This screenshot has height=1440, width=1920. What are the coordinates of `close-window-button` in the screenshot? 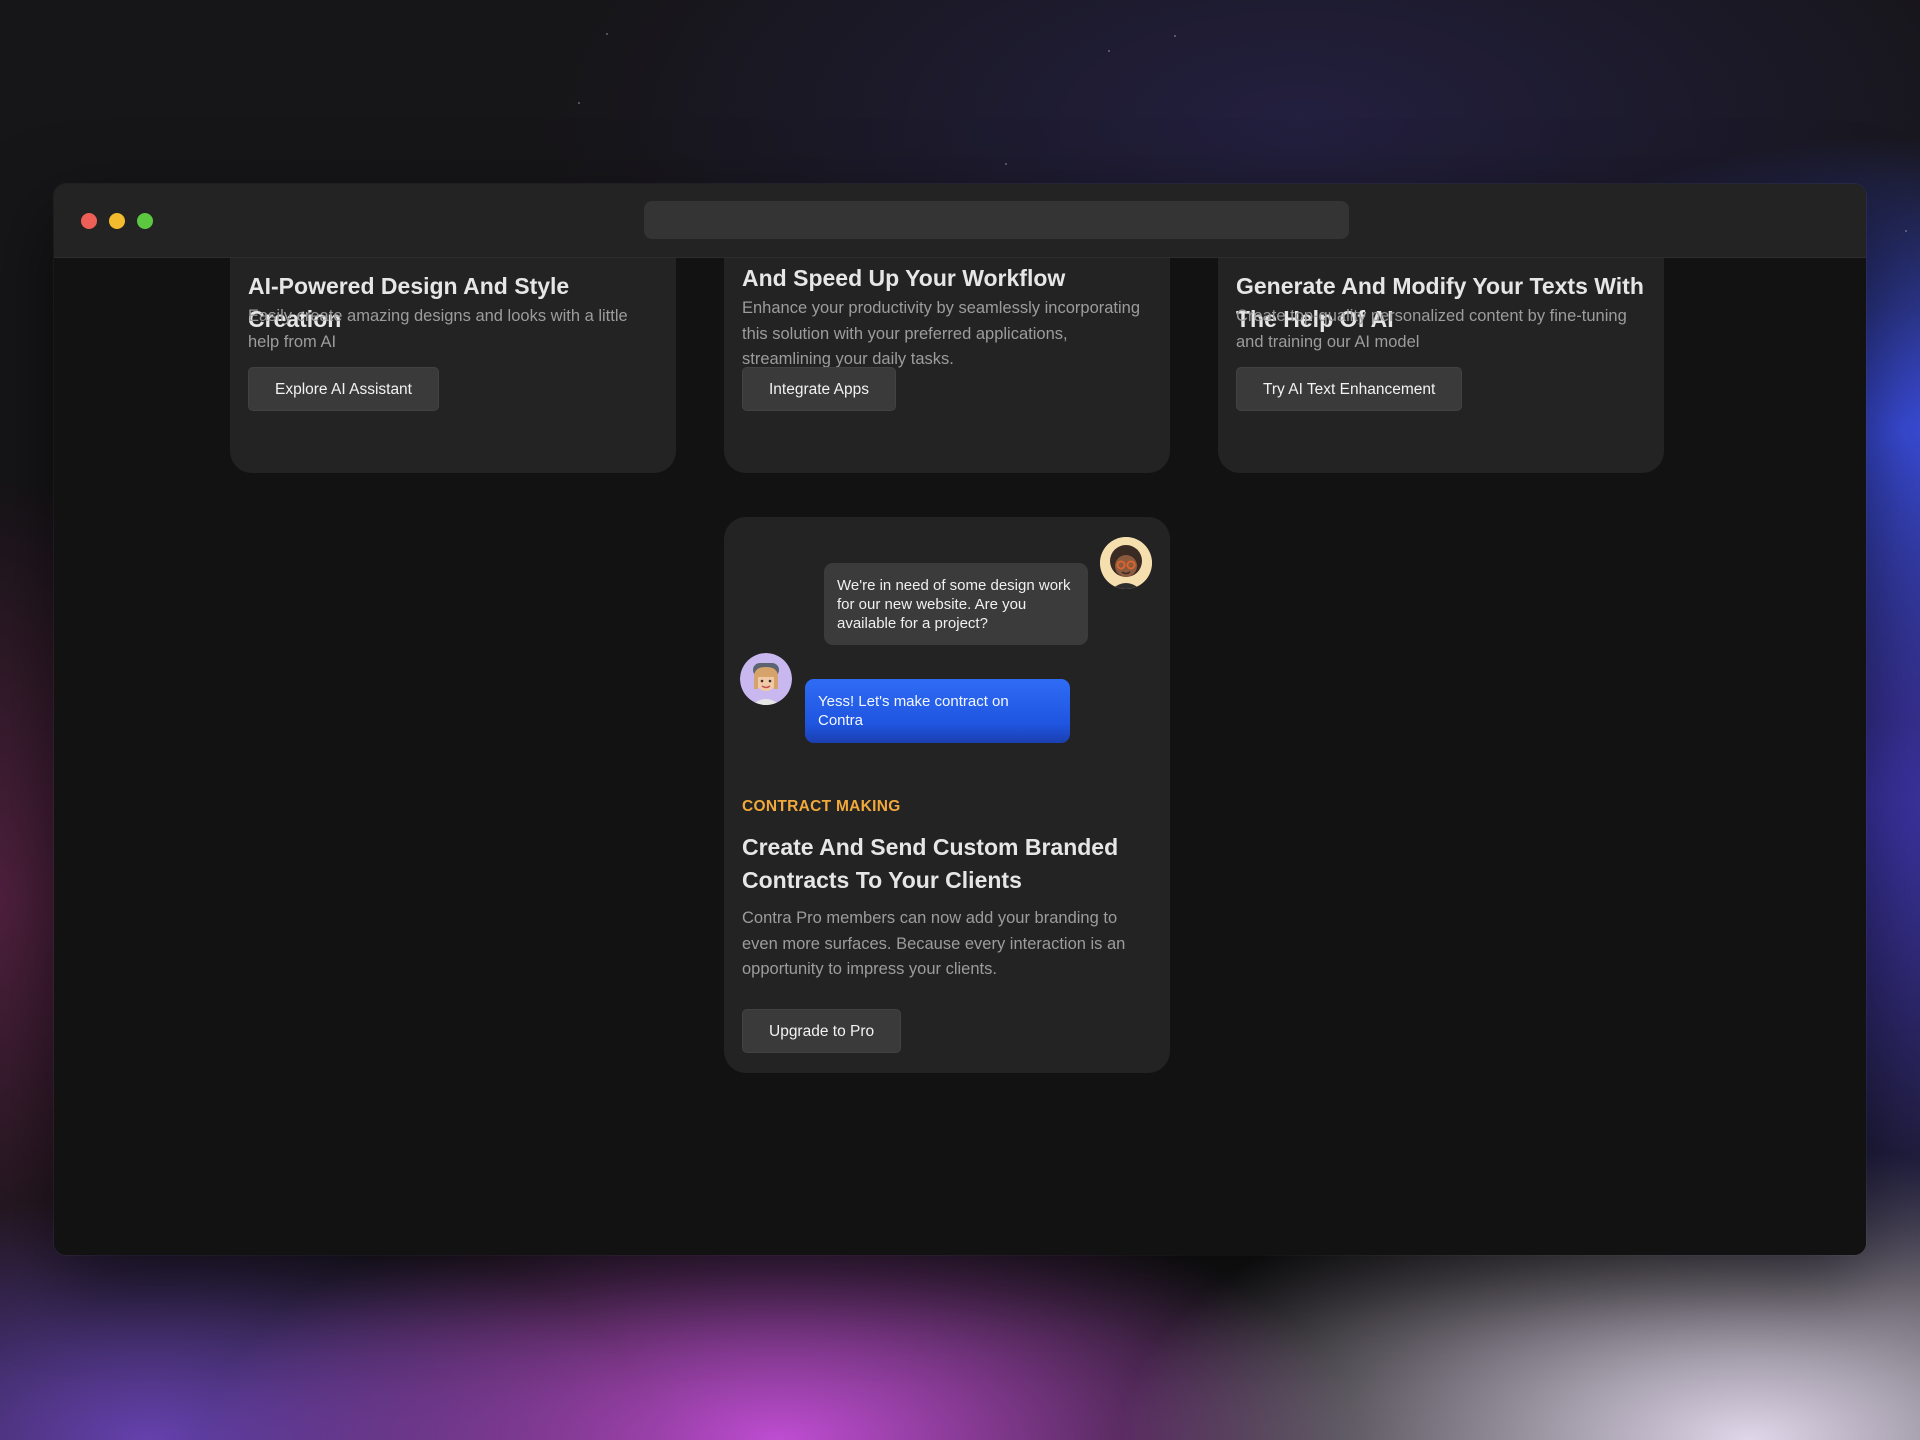 It's located at (89, 221).